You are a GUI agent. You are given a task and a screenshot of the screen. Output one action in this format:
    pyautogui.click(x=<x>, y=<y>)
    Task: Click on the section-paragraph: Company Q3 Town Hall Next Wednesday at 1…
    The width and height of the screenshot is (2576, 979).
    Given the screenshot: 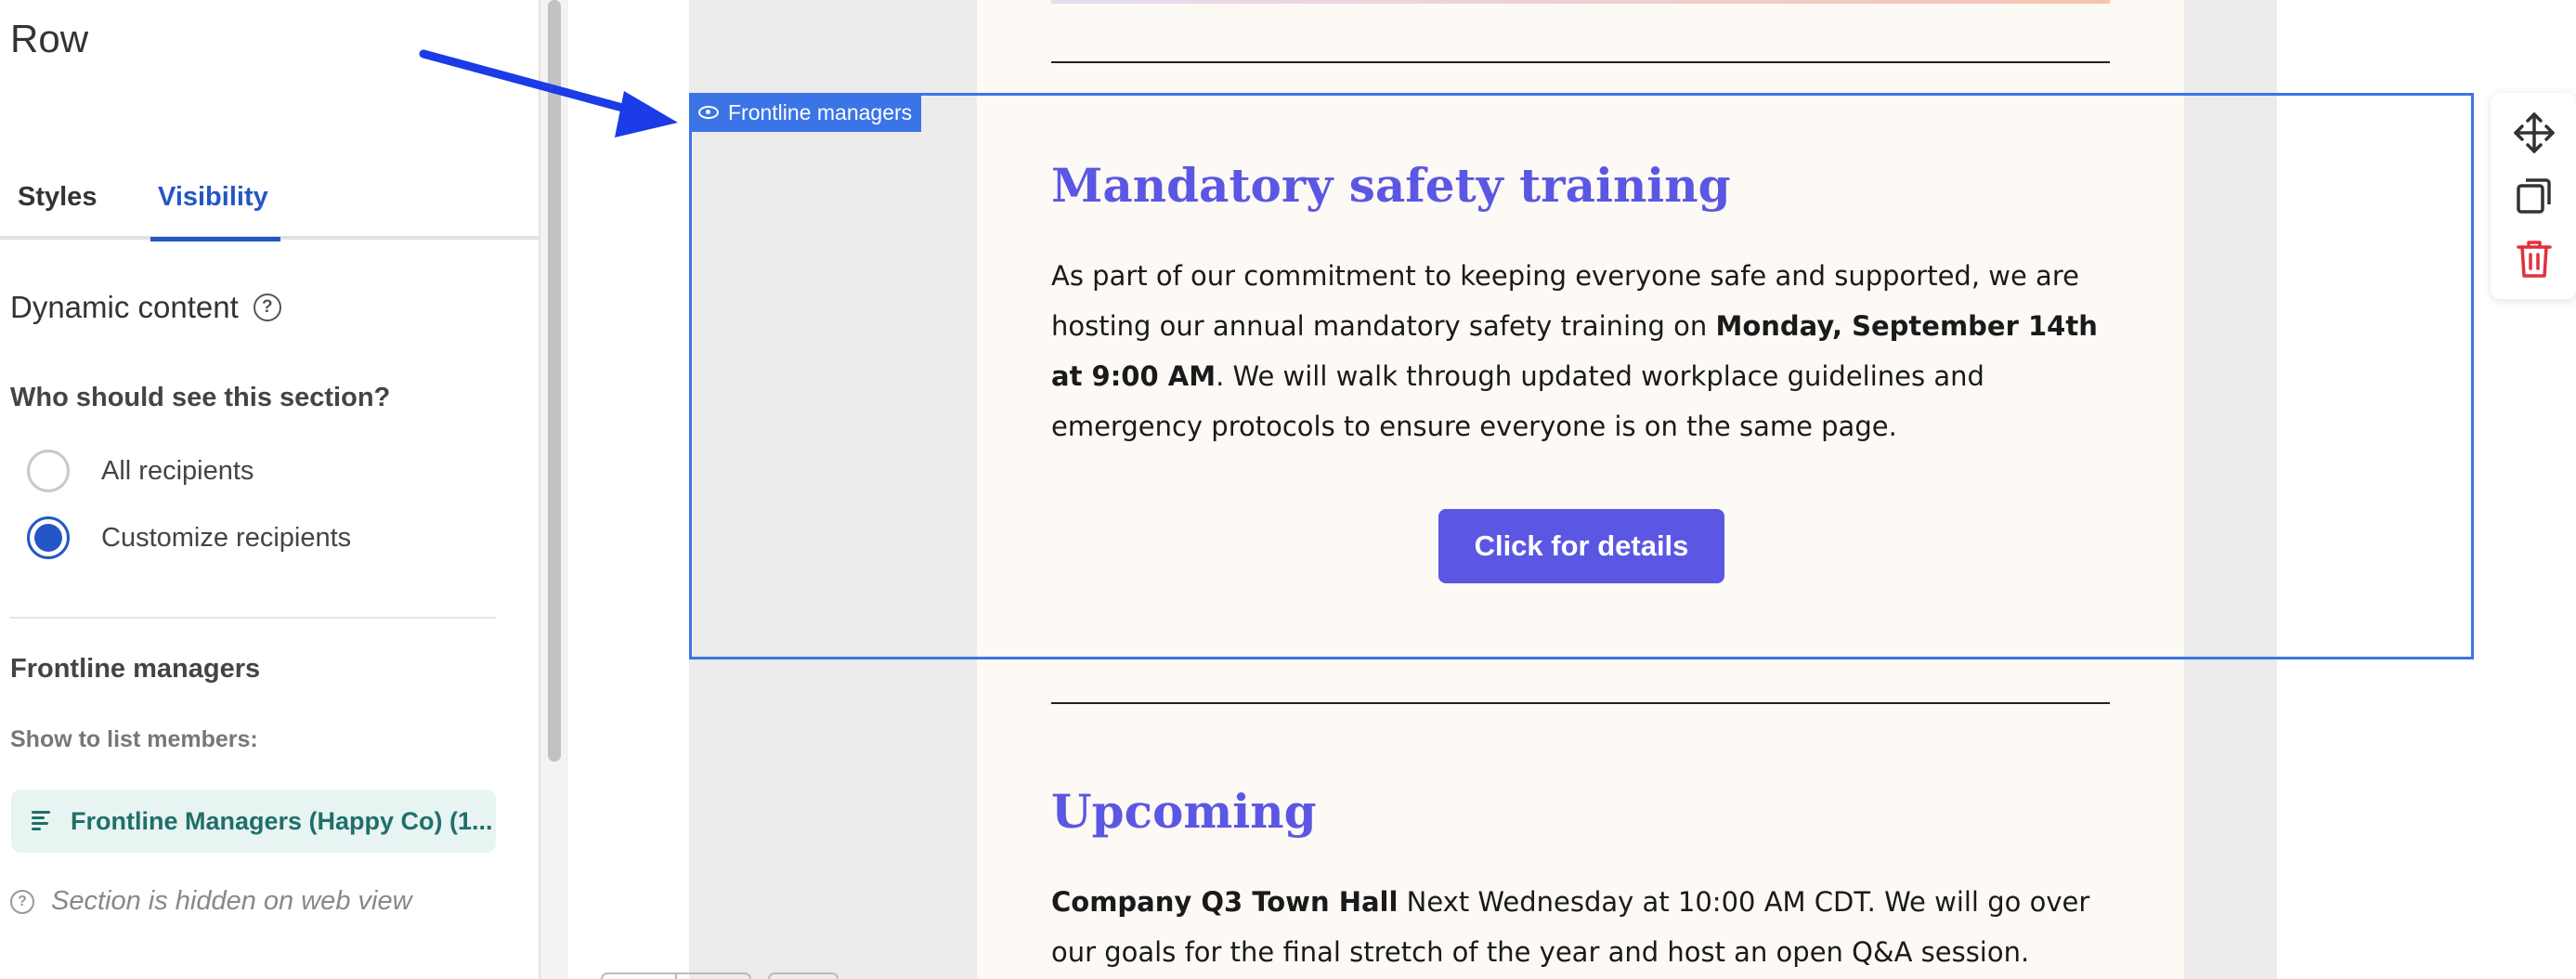 What is the action you would take?
    pyautogui.click(x=1580, y=927)
    